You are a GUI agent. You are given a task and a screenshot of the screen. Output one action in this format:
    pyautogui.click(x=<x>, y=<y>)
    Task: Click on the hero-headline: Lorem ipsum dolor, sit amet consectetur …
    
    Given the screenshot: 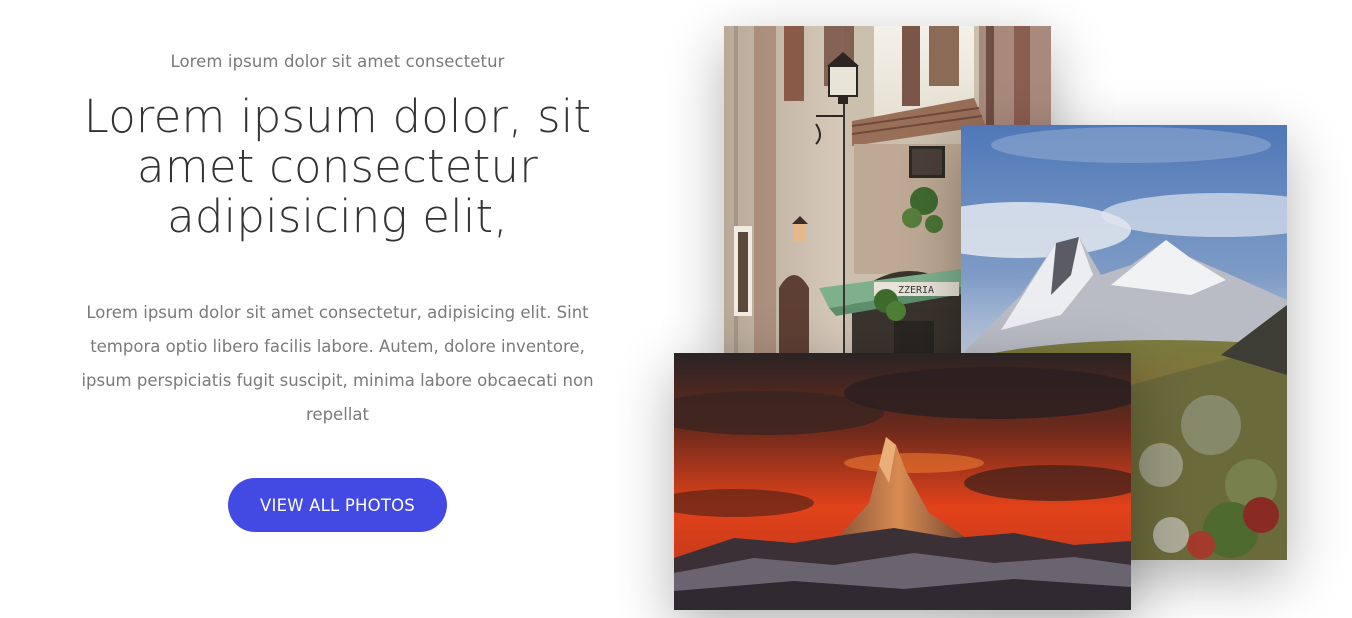 What is the action you would take?
    pyautogui.click(x=337, y=167)
    